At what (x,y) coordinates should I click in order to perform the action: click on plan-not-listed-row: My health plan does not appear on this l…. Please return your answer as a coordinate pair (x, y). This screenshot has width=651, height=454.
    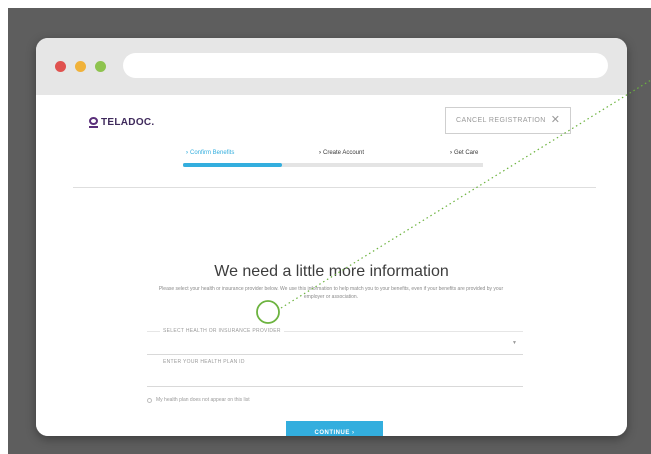
    Looking at the image, I should click on (198, 400).